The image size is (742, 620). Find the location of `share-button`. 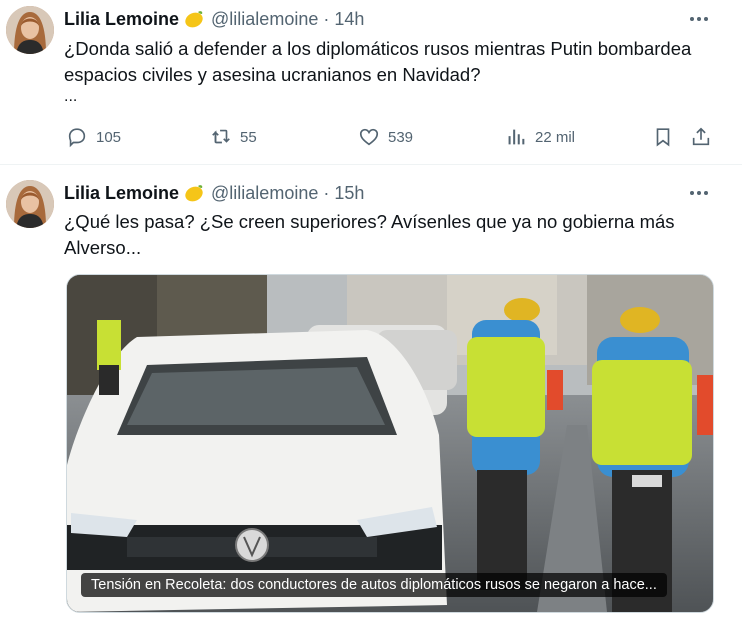

share-button is located at coordinates (705, 137).